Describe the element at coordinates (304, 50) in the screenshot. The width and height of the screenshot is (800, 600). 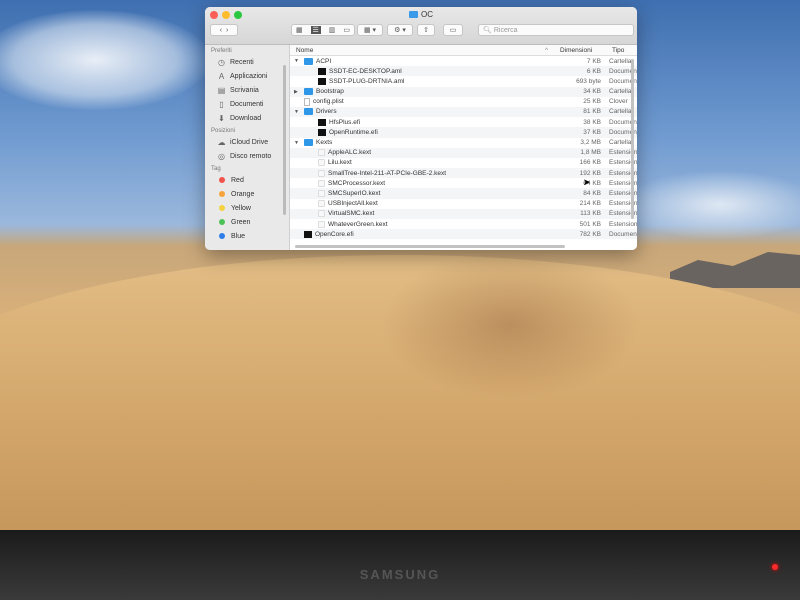
I see `column-name: Nome` at that location.